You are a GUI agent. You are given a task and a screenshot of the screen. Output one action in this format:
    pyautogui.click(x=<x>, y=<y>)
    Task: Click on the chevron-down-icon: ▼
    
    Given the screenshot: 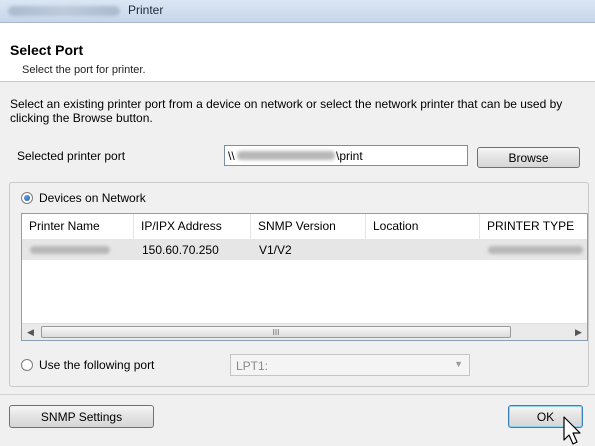 What is the action you would take?
    pyautogui.click(x=458, y=364)
    